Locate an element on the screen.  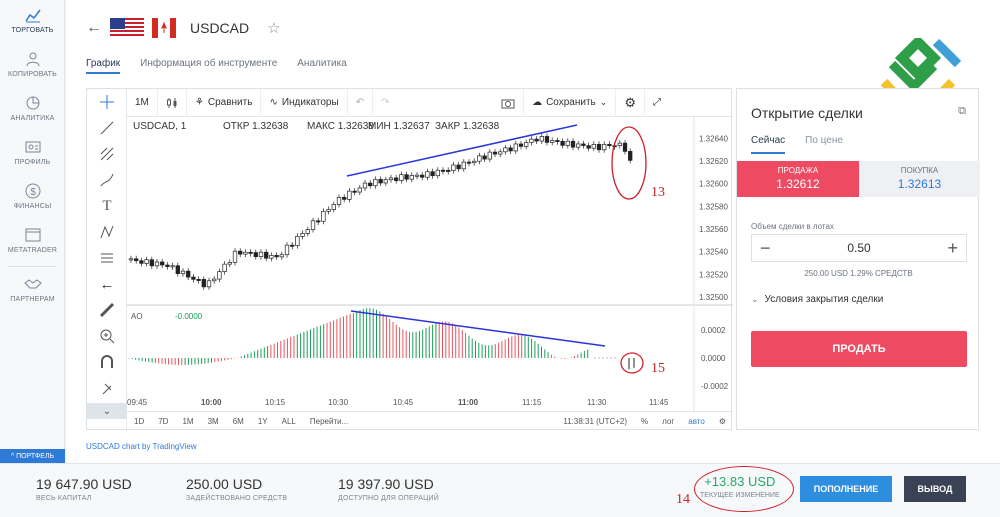
tab-instrument-info: Информация об инструменте is located at coordinates (208, 66).